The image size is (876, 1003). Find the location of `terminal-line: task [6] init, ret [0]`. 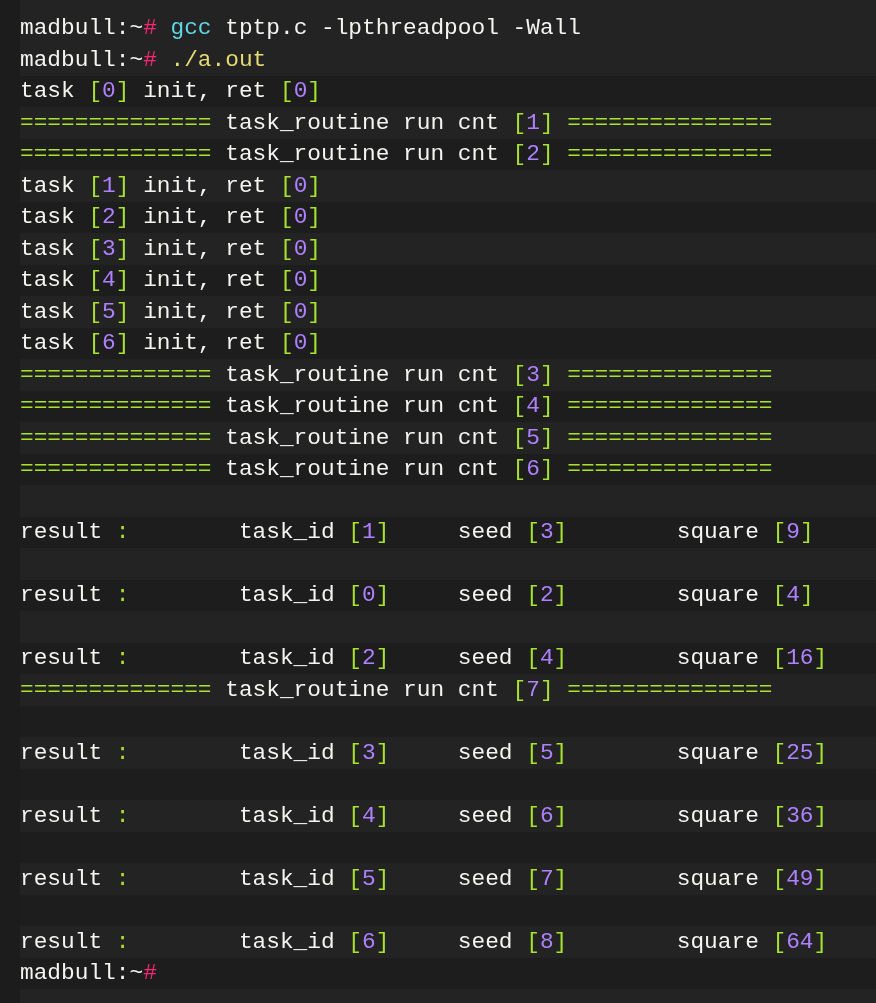

terminal-line: task [6] init, ret [0] is located at coordinates (170, 343).